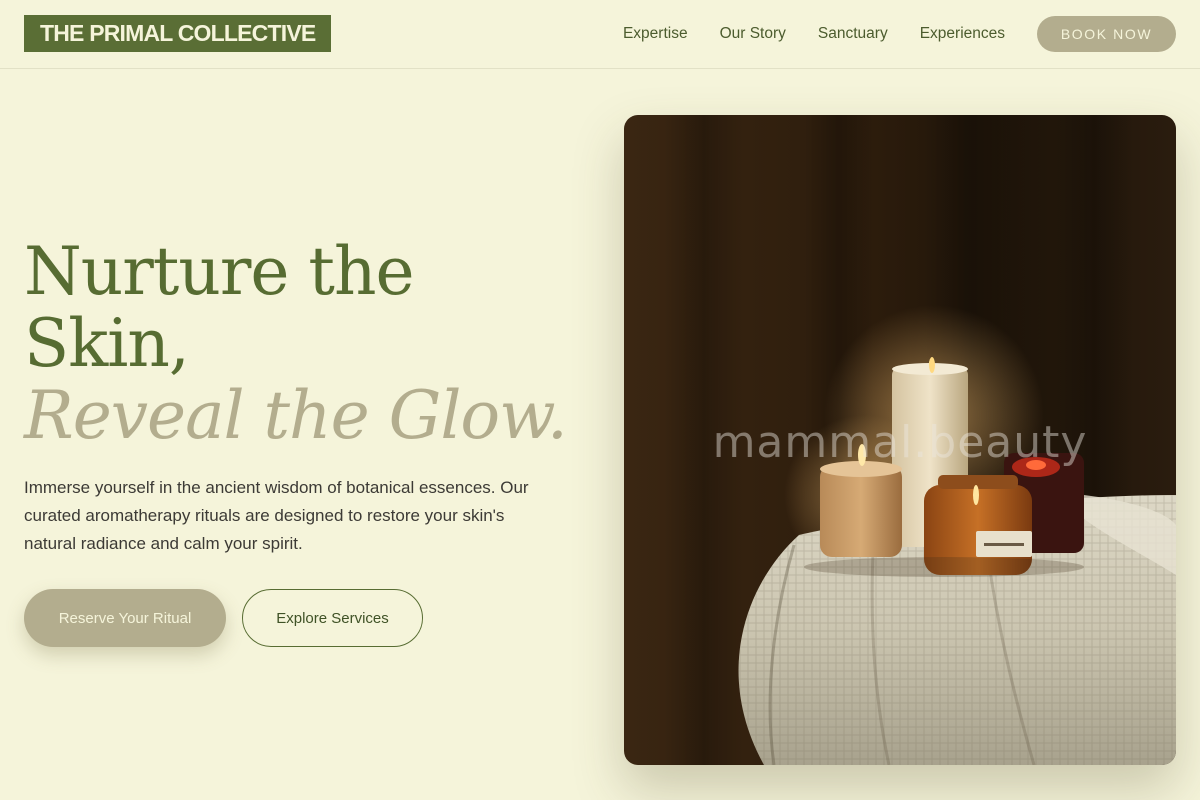 The image size is (1200, 800). What do you see at coordinates (304, 344) in the screenshot?
I see `hero-title: Nurture the Skin, Reveal the Glow.` at bounding box center [304, 344].